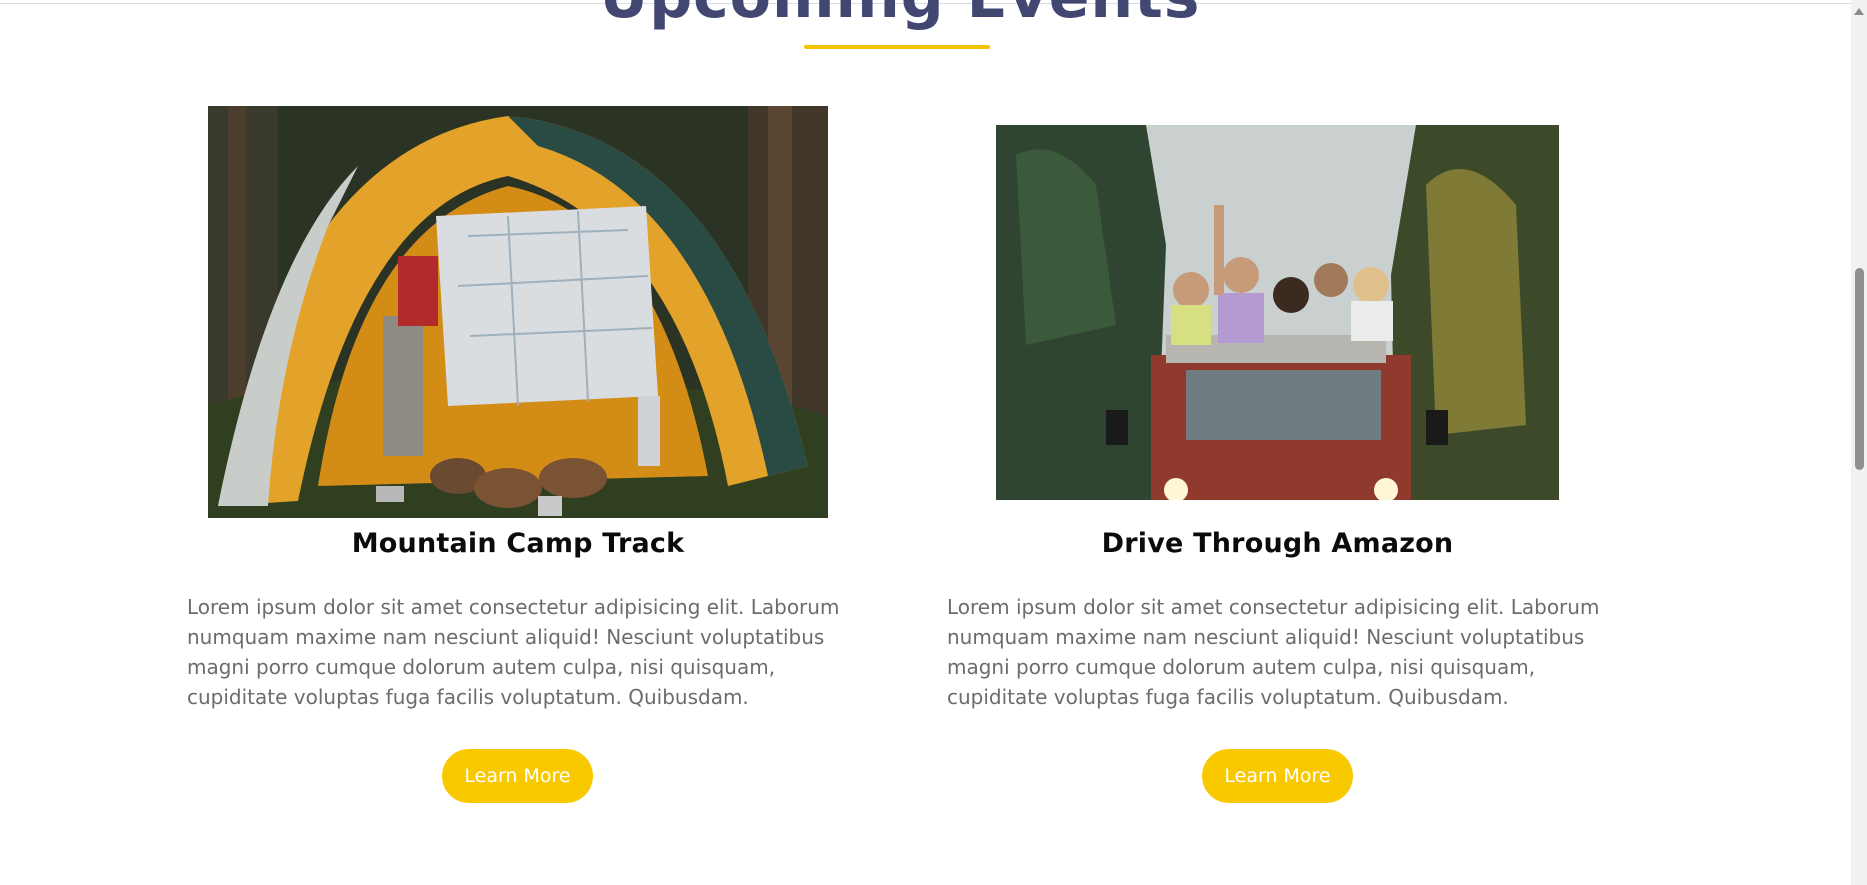 This screenshot has width=1867, height=885. I want to click on section-title: Upcoming Events, so click(900, 16).